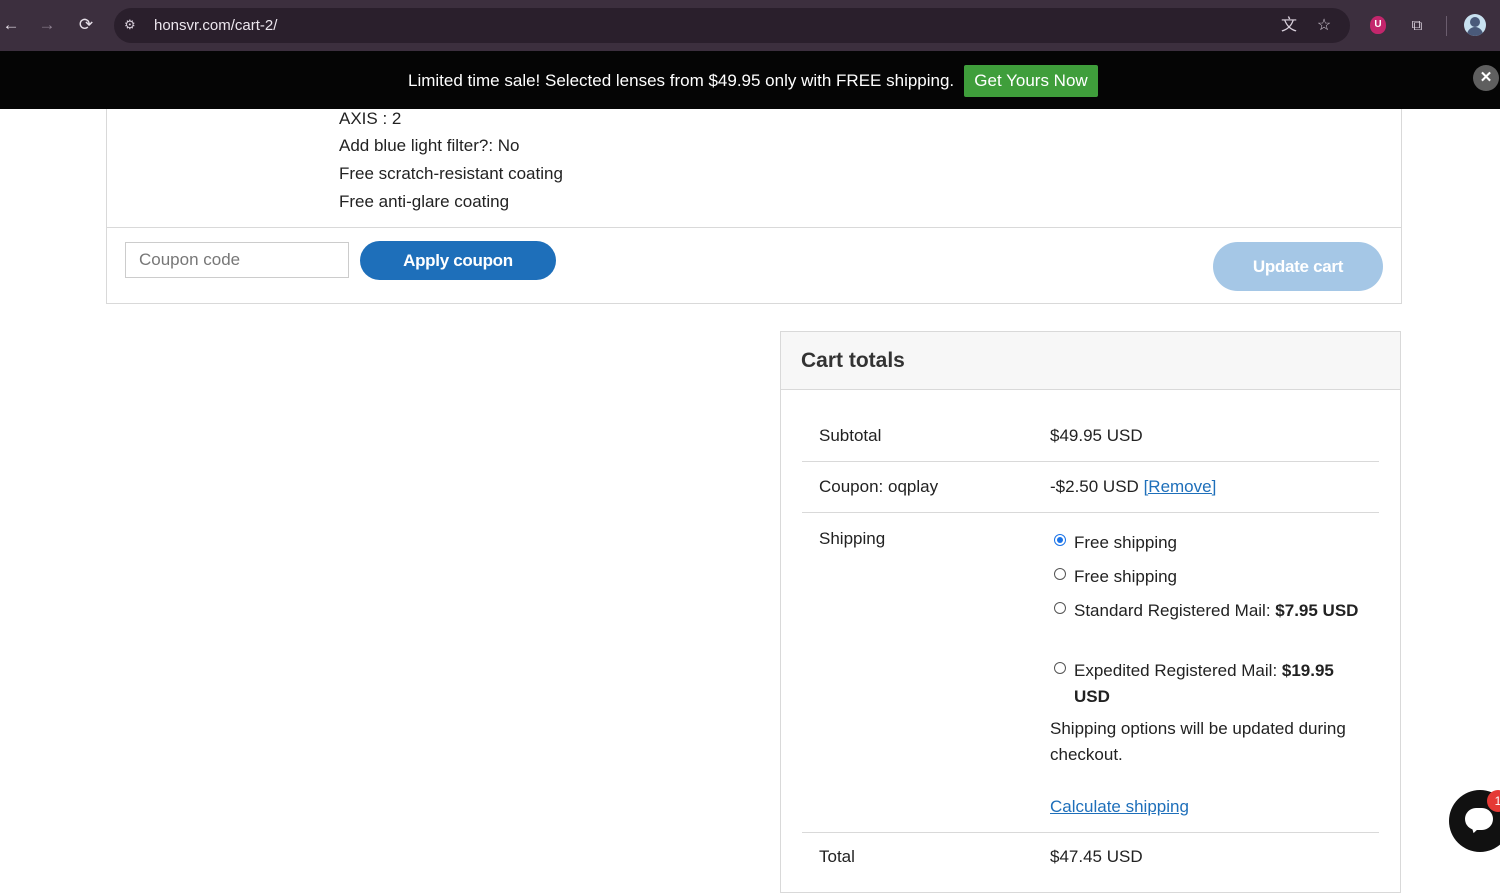 The image size is (1500, 893). I want to click on apply-coupon-button: Apply coupon, so click(458, 260).